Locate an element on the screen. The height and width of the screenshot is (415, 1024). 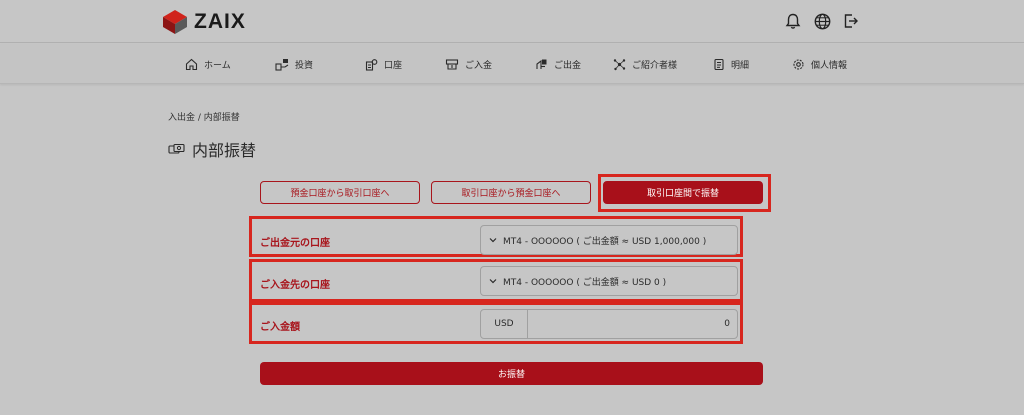
logo-text: ZAIX is located at coordinates (220, 21).